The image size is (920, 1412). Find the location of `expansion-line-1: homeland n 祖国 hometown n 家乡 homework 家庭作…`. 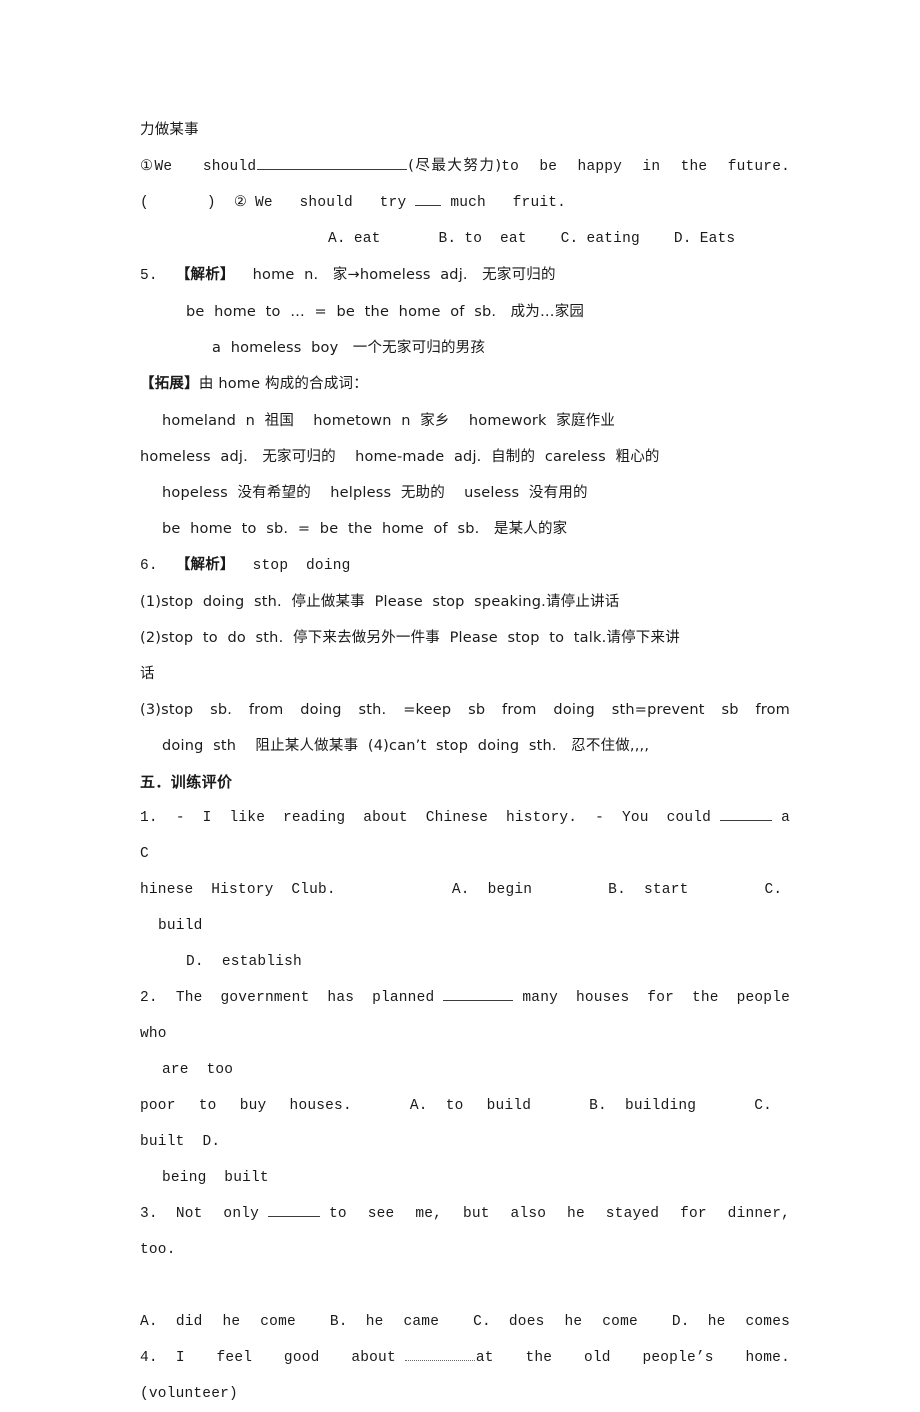

expansion-line-1: homeland n 祖国 hometown n 家乡 homework 家庭作… is located at coordinates (389, 421).